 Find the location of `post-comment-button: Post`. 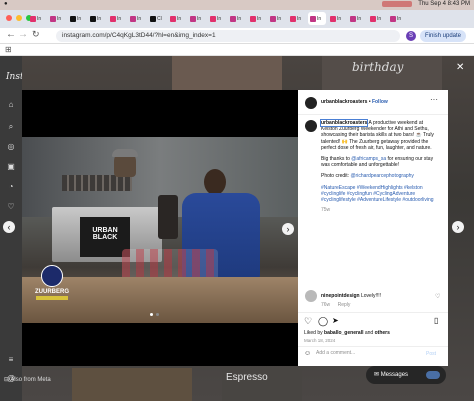

post-comment-button: Post is located at coordinates (431, 354).